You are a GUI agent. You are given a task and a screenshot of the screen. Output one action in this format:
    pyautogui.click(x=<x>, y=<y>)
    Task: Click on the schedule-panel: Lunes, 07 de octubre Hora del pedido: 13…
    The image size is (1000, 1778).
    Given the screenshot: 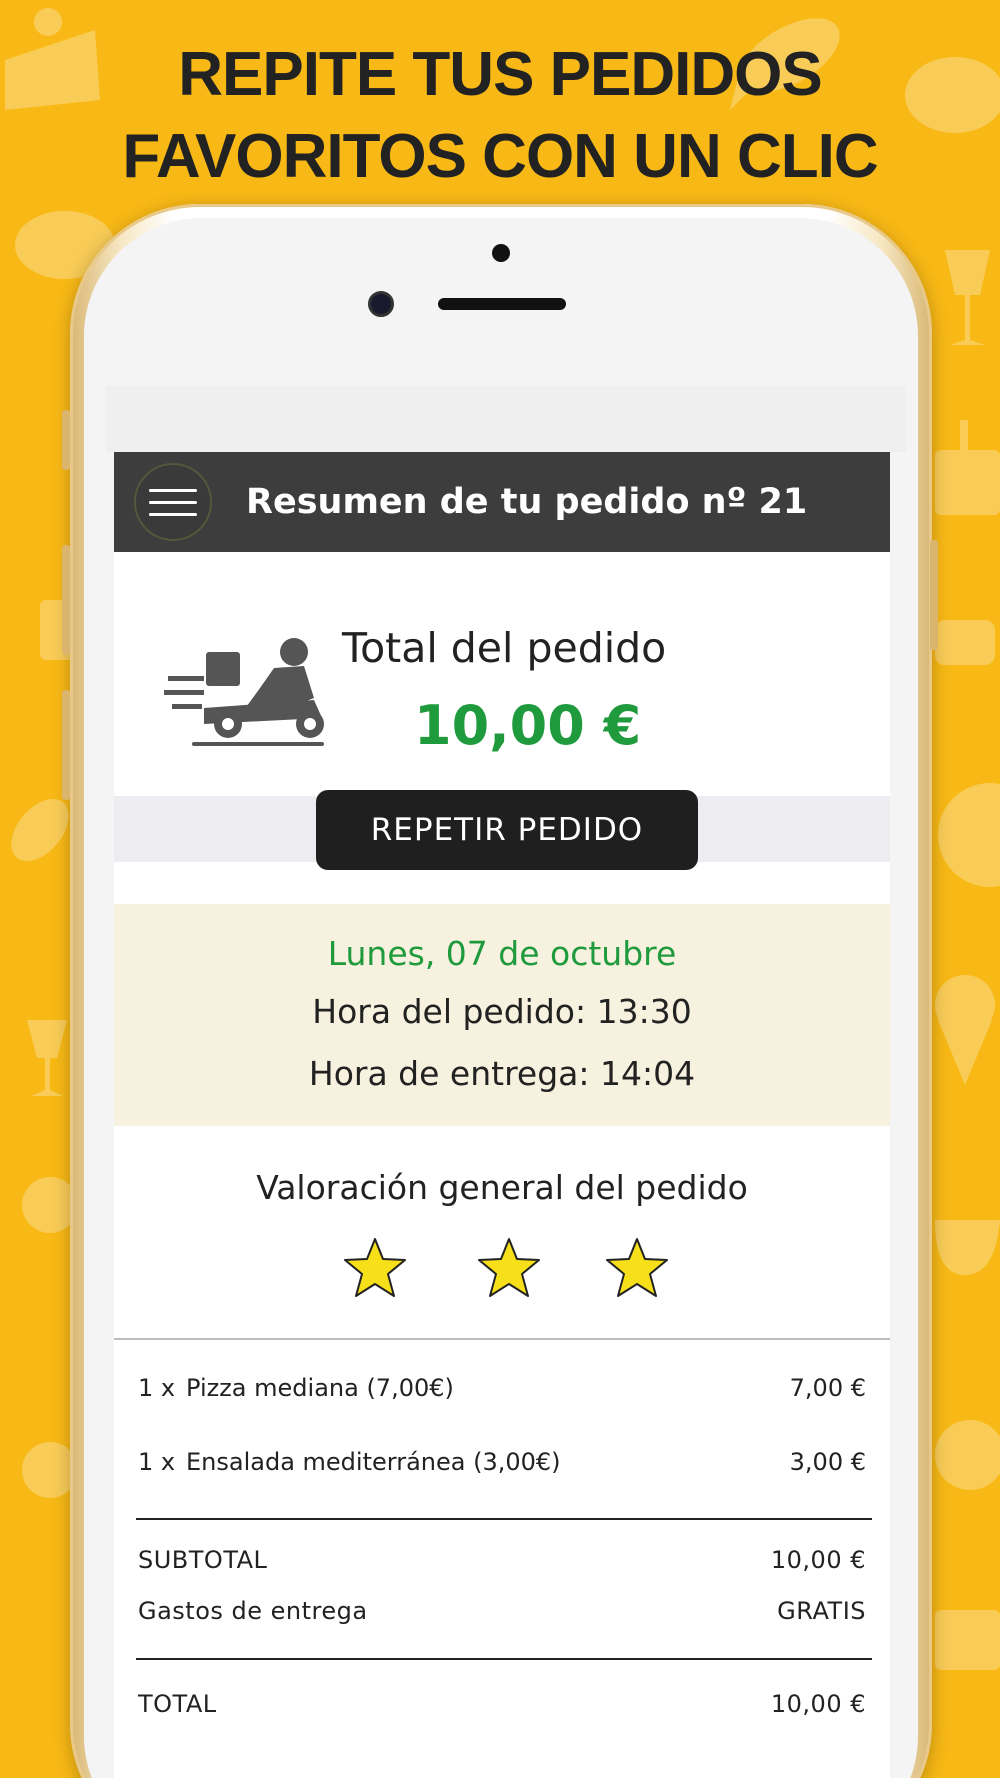 What is the action you would take?
    pyautogui.click(x=502, y=1015)
    